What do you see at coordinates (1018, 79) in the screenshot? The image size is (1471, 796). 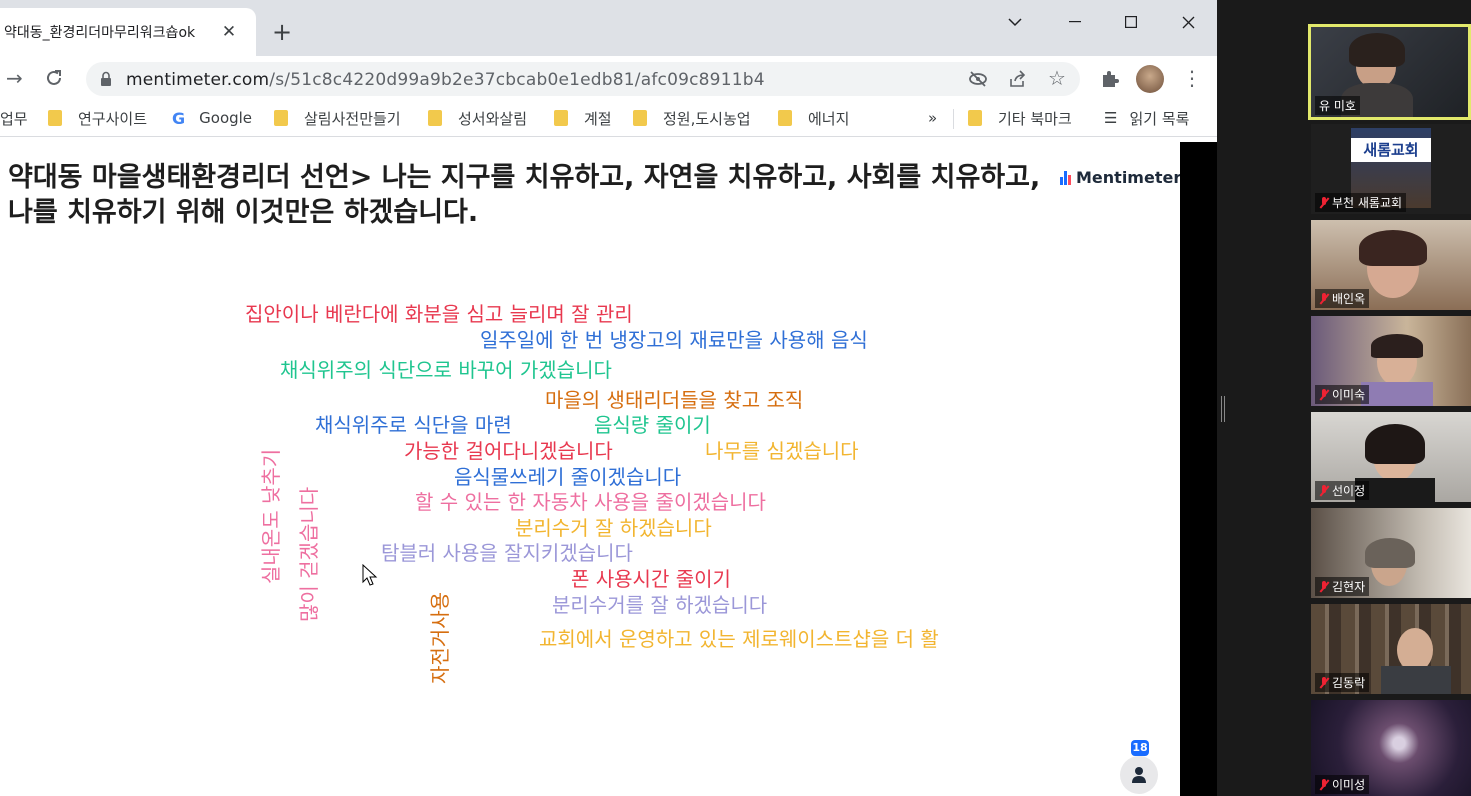 I see `share-icon` at bounding box center [1018, 79].